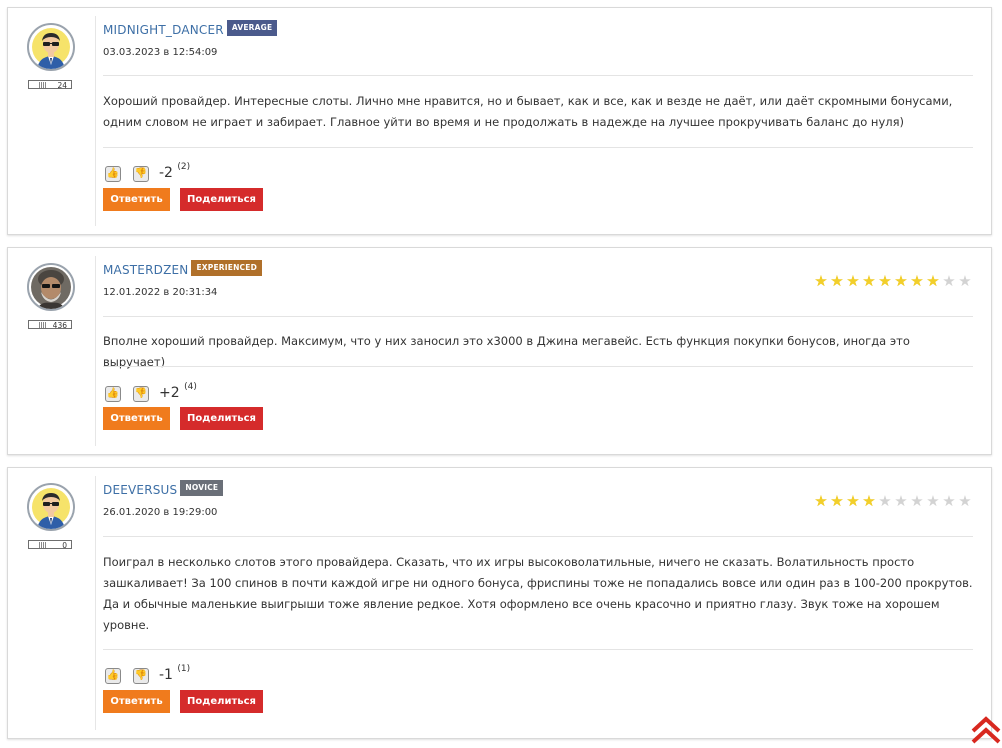  What do you see at coordinates (169, 393) in the screenshot?
I see `score-value: +2` at bounding box center [169, 393].